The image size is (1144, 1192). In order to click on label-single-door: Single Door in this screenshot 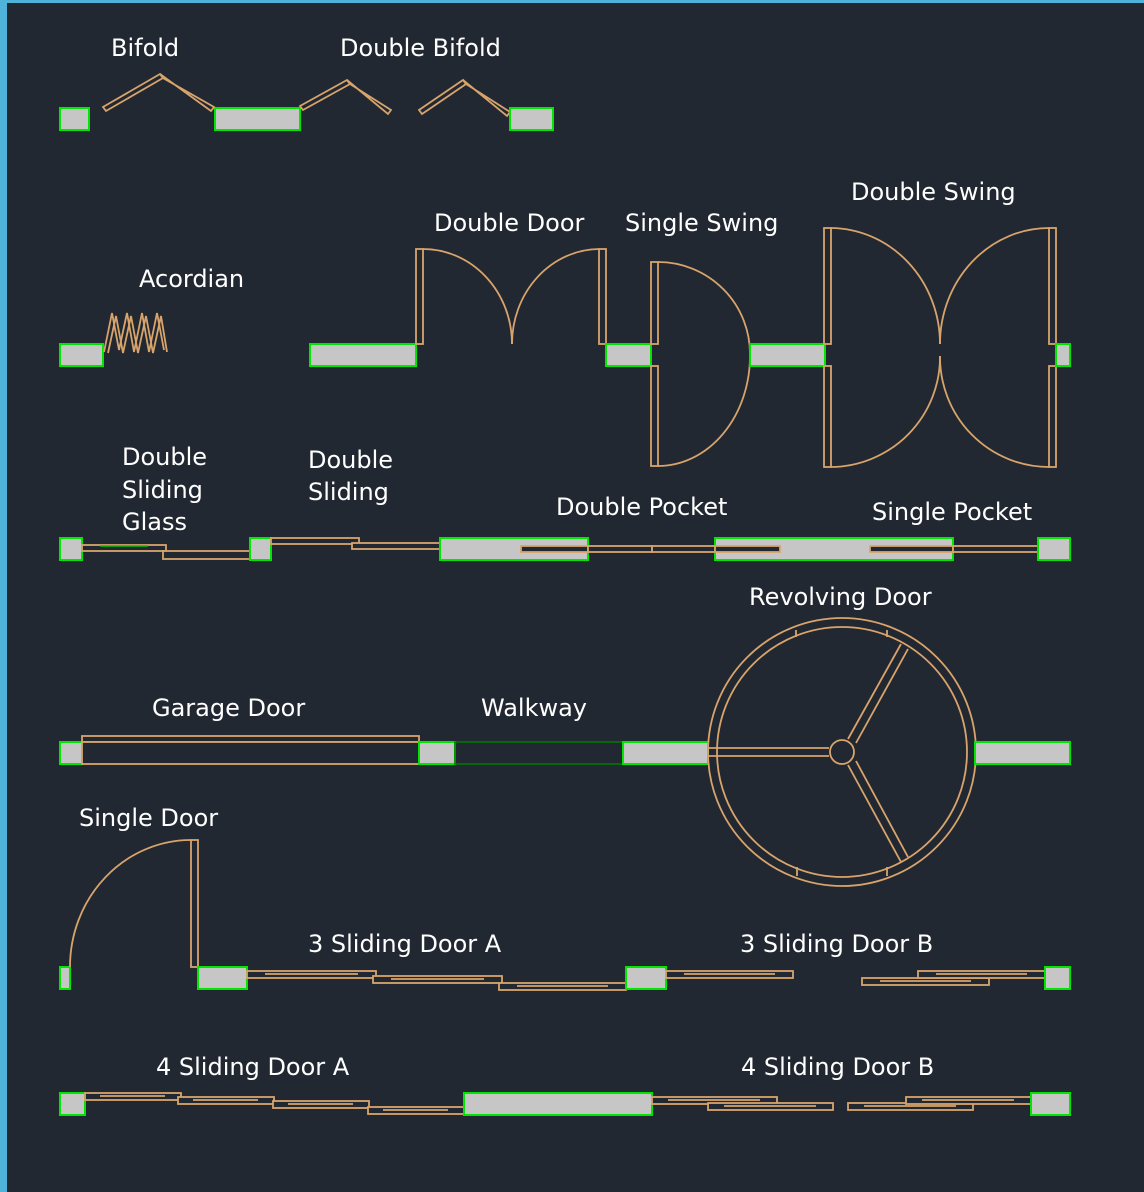, I will do `click(148, 818)`.